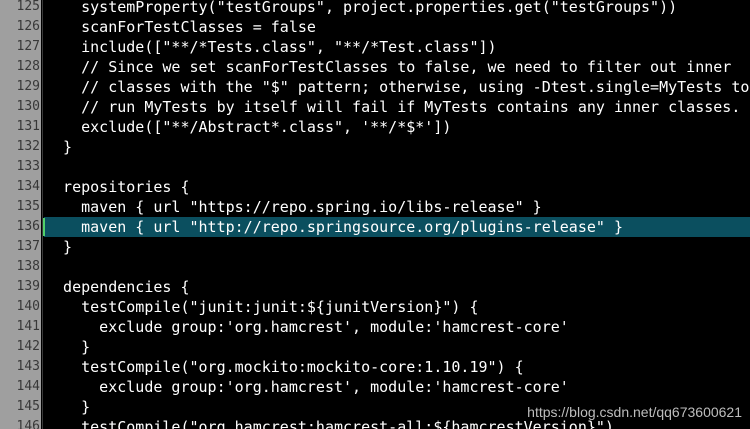 This screenshot has height=429, width=750. What do you see at coordinates (375, 247) in the screenshot?
I see `code-line: 137 }` at bounding box center [375, 247].